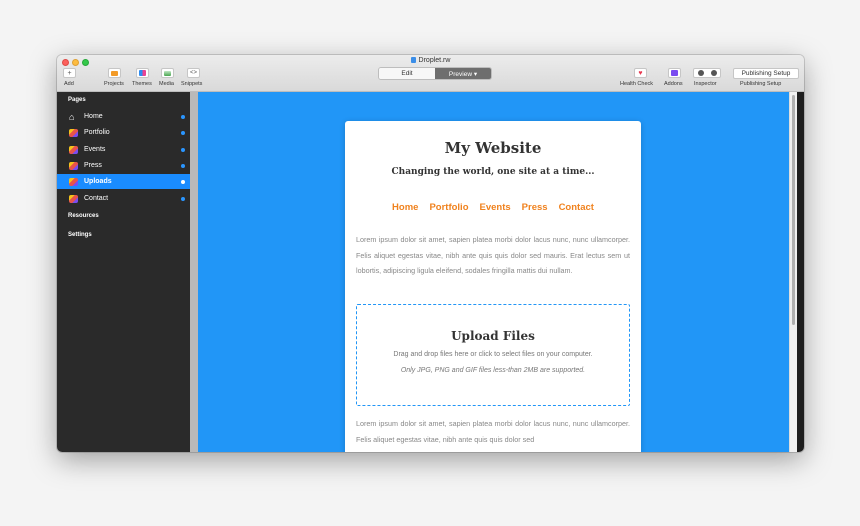  Describe the element at coordinates (96, 198) in the screenshot. I see `sidebar-item-label: Contact` at that location.